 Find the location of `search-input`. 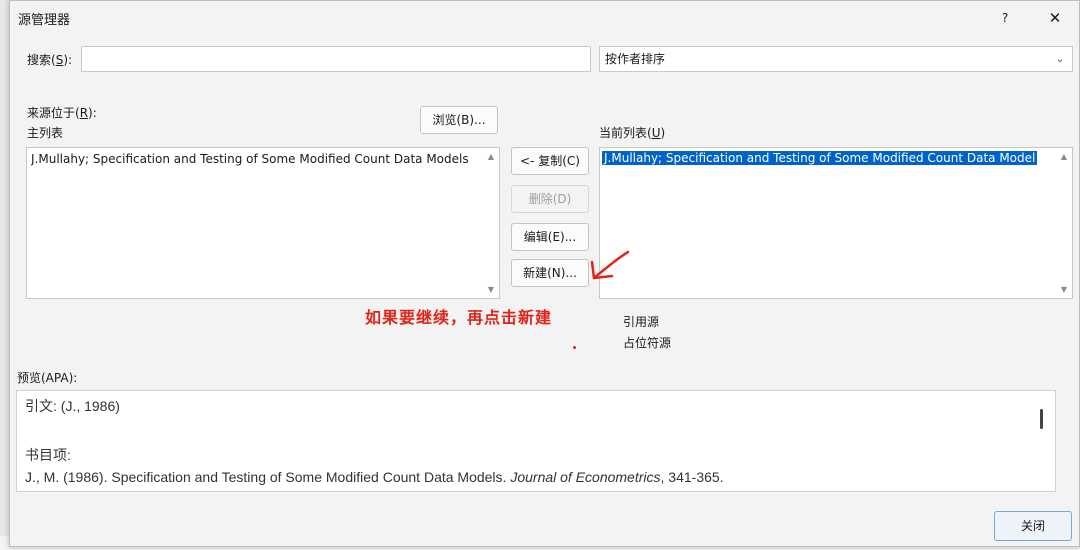

search-input is located at coordinates (336, 59).